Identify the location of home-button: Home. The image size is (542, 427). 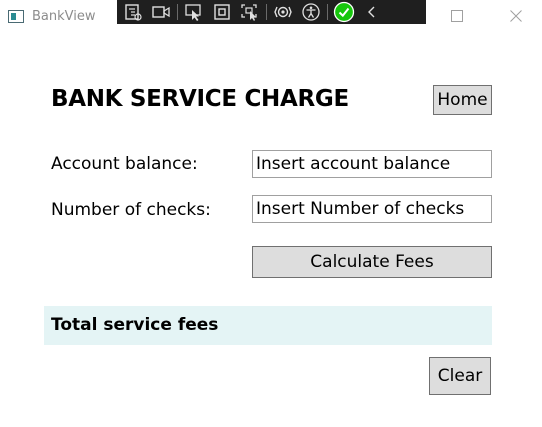
(462, 100).